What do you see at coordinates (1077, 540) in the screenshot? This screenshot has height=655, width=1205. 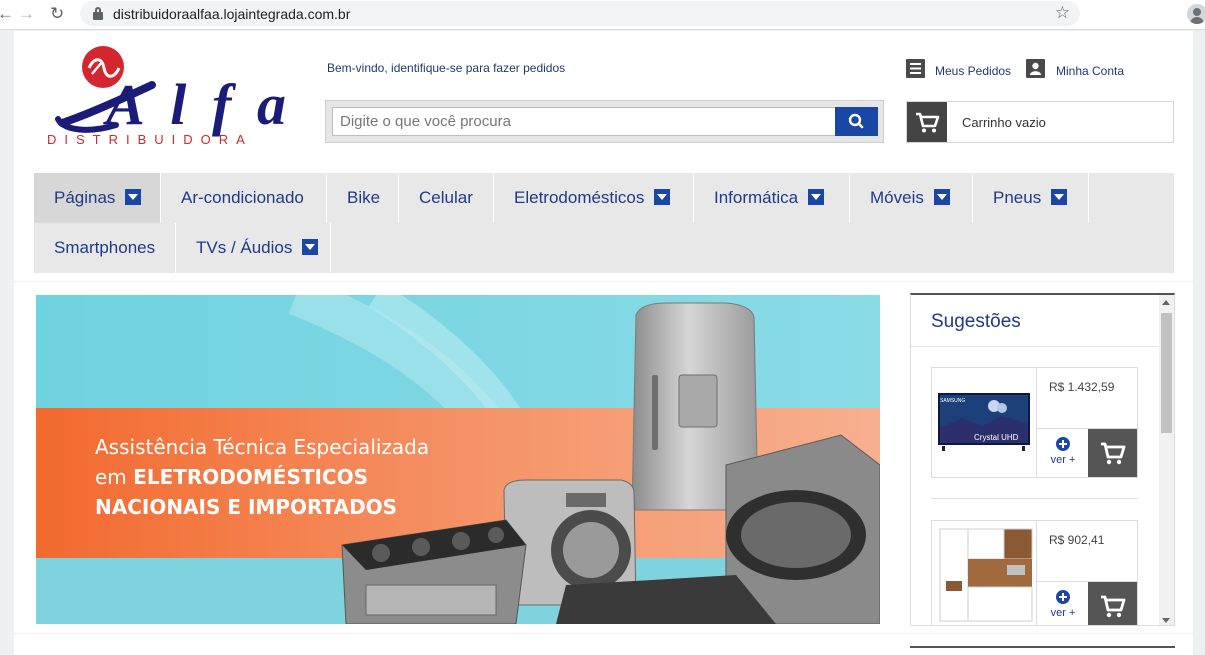 I see `product-price: R$ 902,41` at bounding box center [1077, 540].